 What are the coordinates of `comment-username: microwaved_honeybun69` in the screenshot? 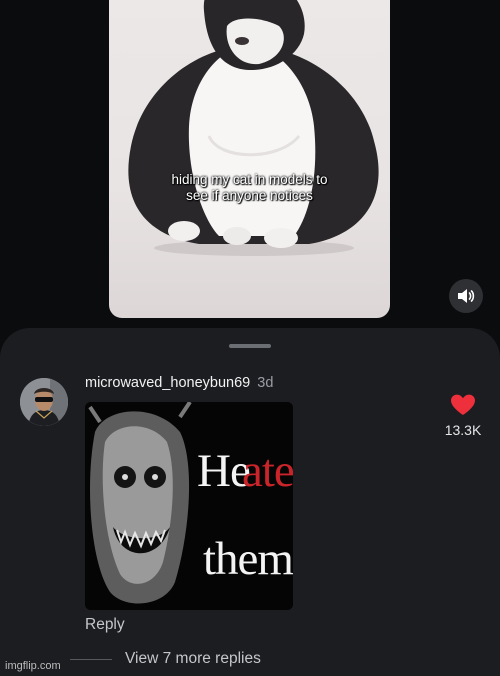 It's located at (167, 383).